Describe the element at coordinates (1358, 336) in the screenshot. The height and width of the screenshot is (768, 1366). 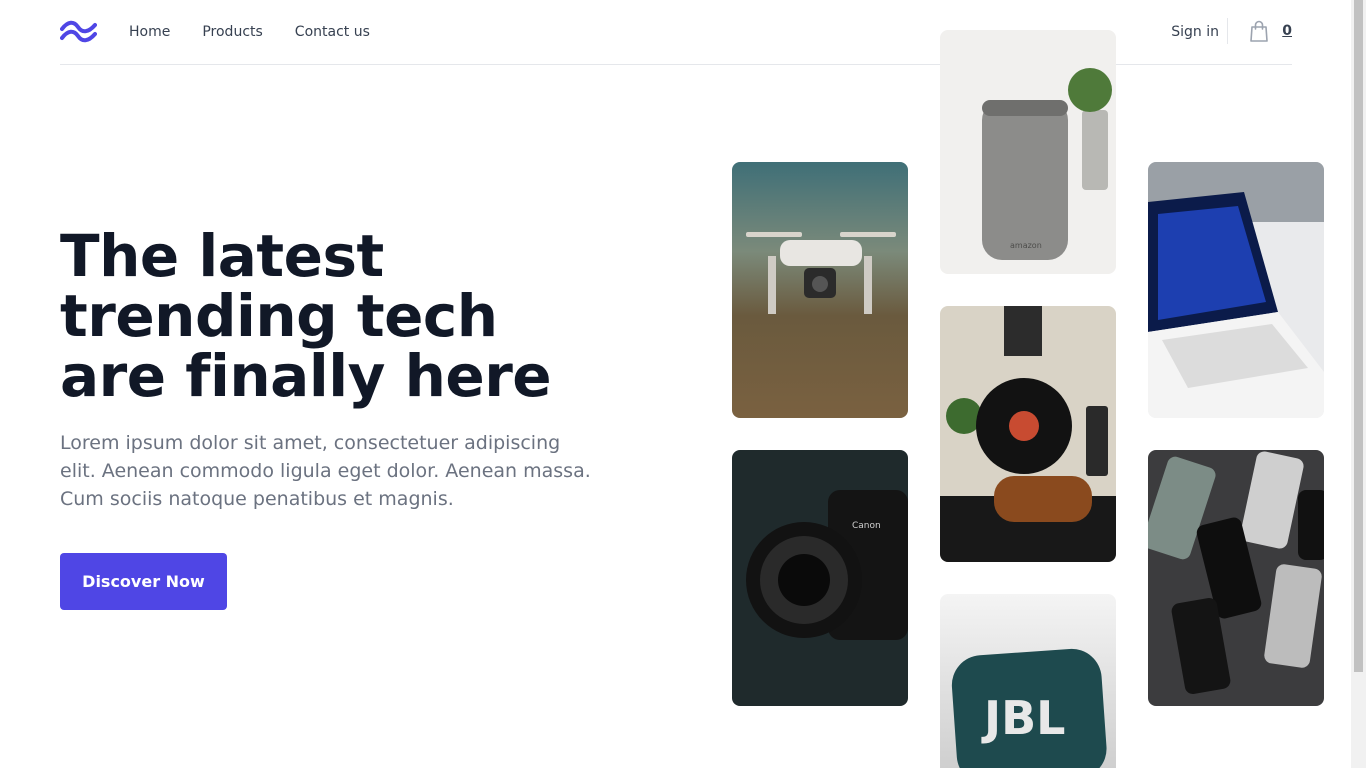
I see `scrollbar-thumb` at that location.